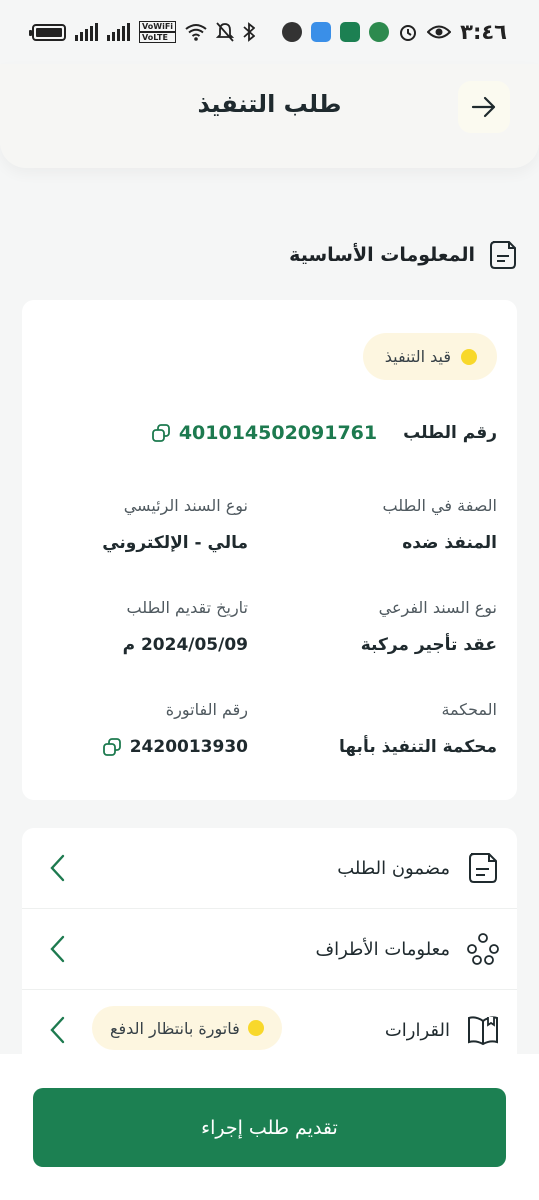  What do you see at coordinates (469, 356) in the screenshot?
I see `status-dot` at bounding box center [469, 356].